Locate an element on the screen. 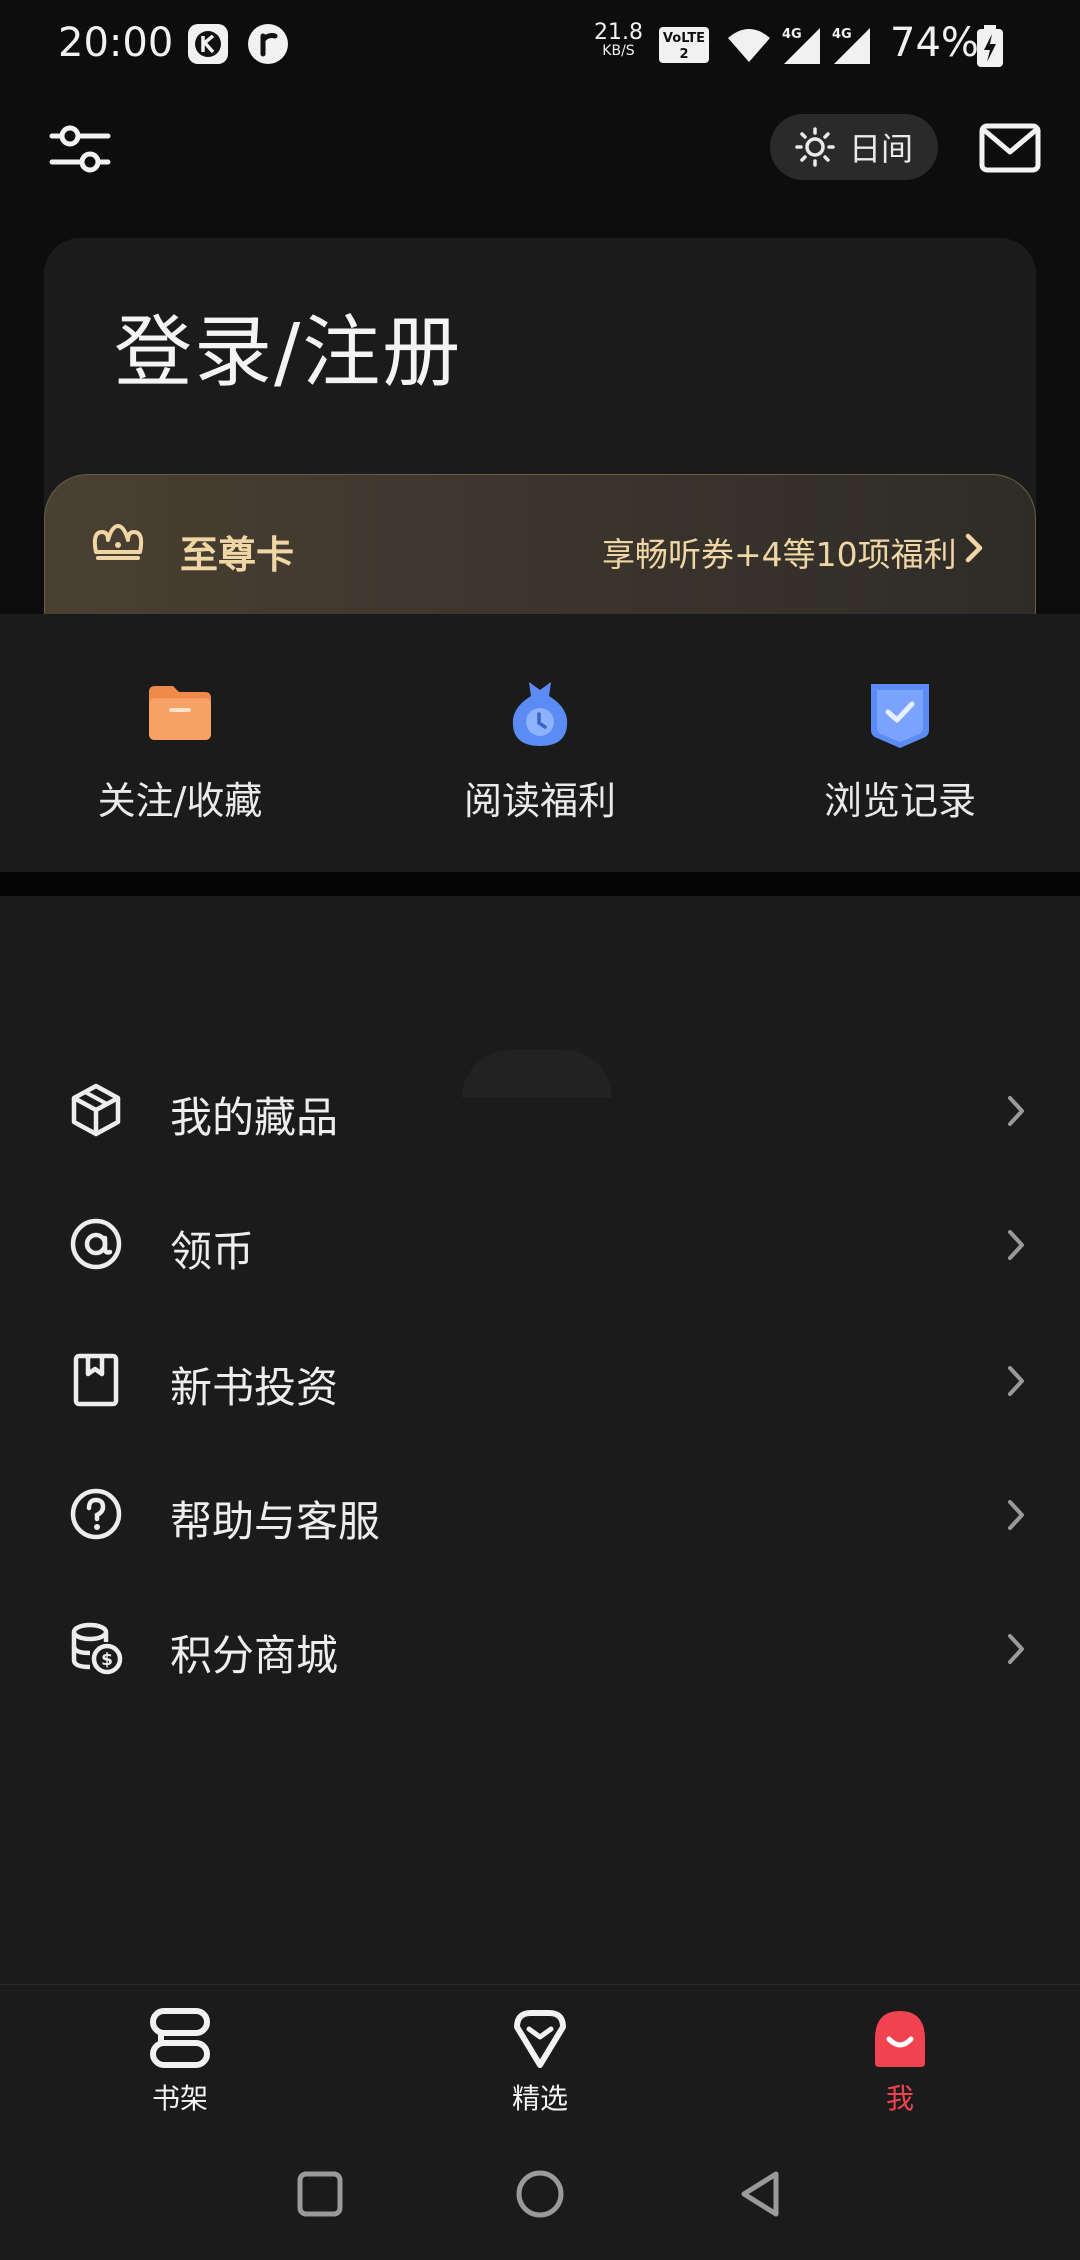  gem-icon is located at coordinates (540, 2039).